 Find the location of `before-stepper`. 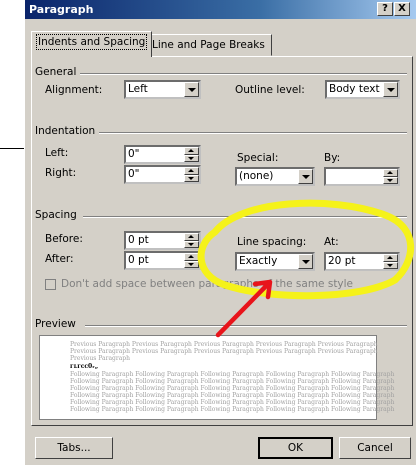

before-stepper is located at coordinates (191, 240).